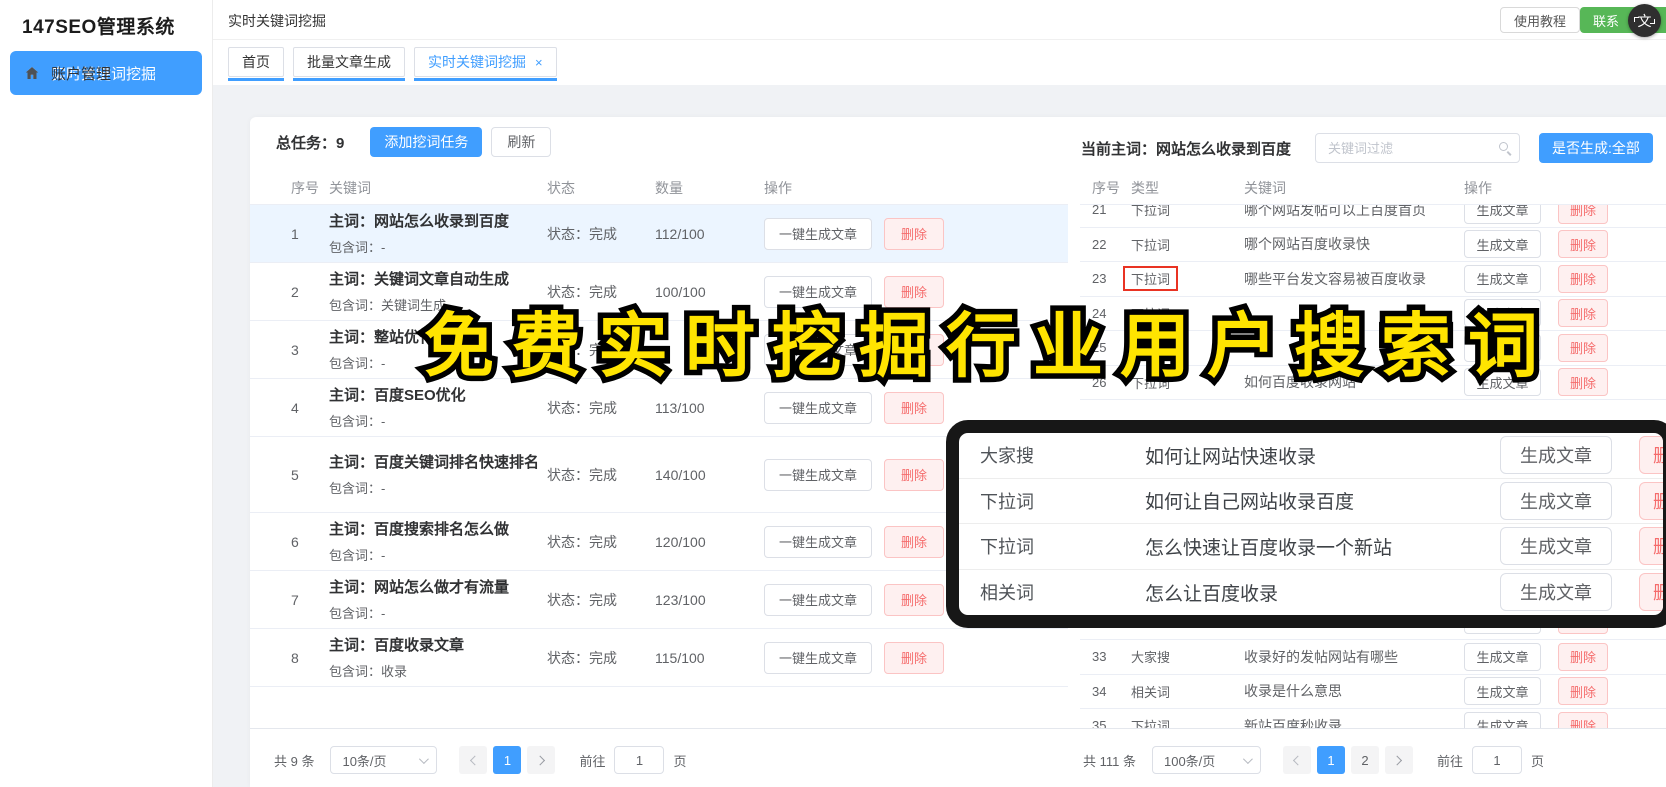 The image size is (1666, 787). I want to click on keyword-type-cell: 相关词, so click(1187, 691).